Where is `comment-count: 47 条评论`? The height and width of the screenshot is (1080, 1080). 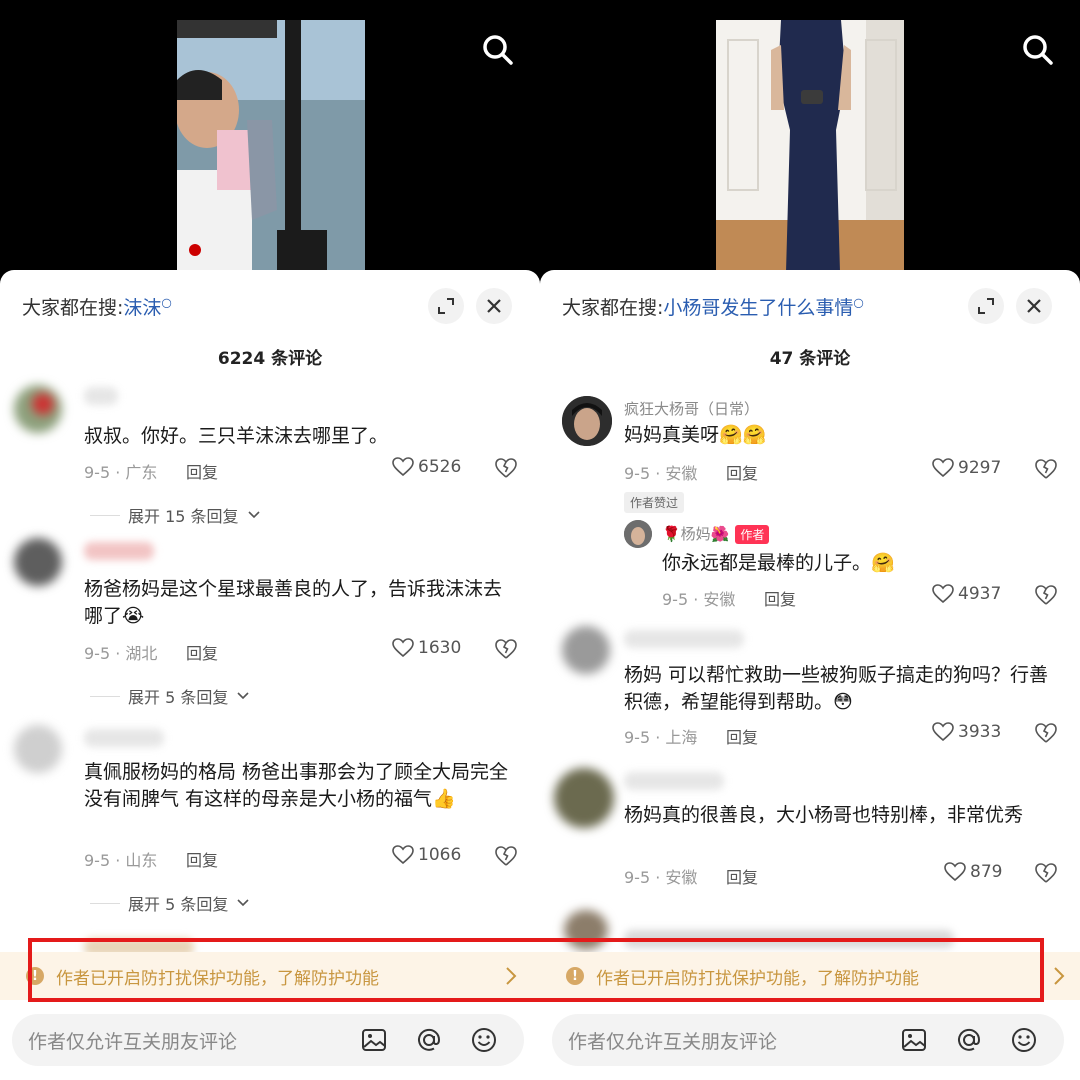
comment-count: 47 条评论 is located at coordinates (810, 359).